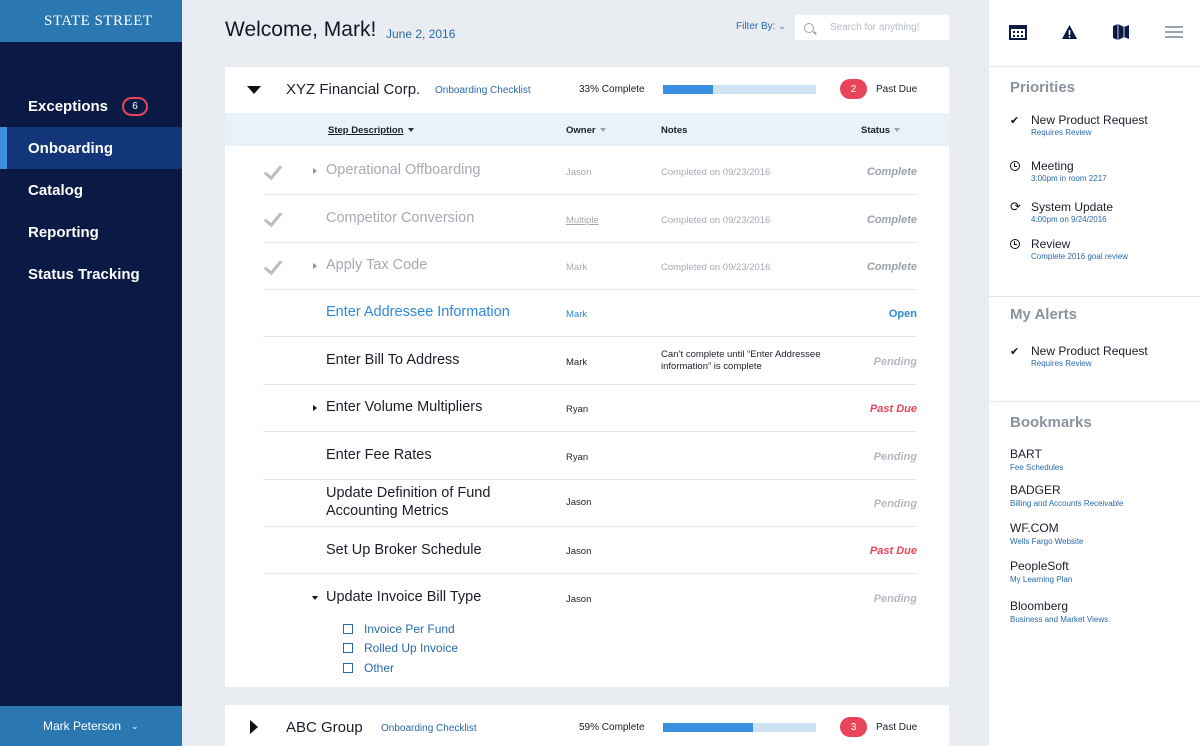  What do you see at coordinates (1015, 121) in the screenshot?
I see `check-icon: ✔` at bounding box center [1015, 121].